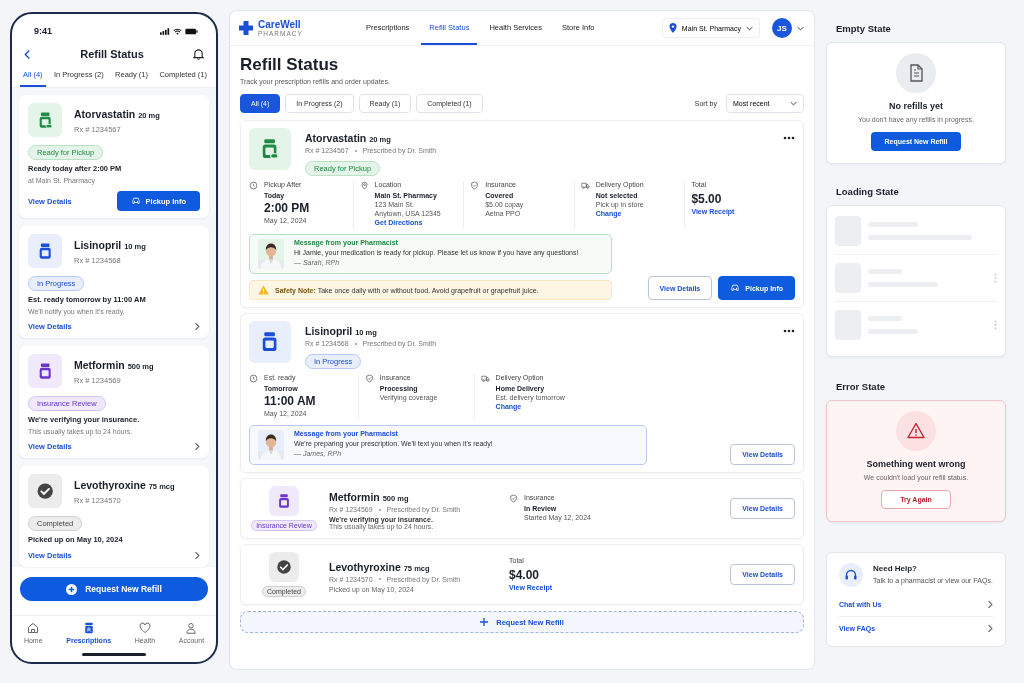 This screenshot has height=683, width=1024. What do you see at coordinates (280, 24) in the screenshot?
I see `brand-name: CareWell` at bounding box center [280, 24].